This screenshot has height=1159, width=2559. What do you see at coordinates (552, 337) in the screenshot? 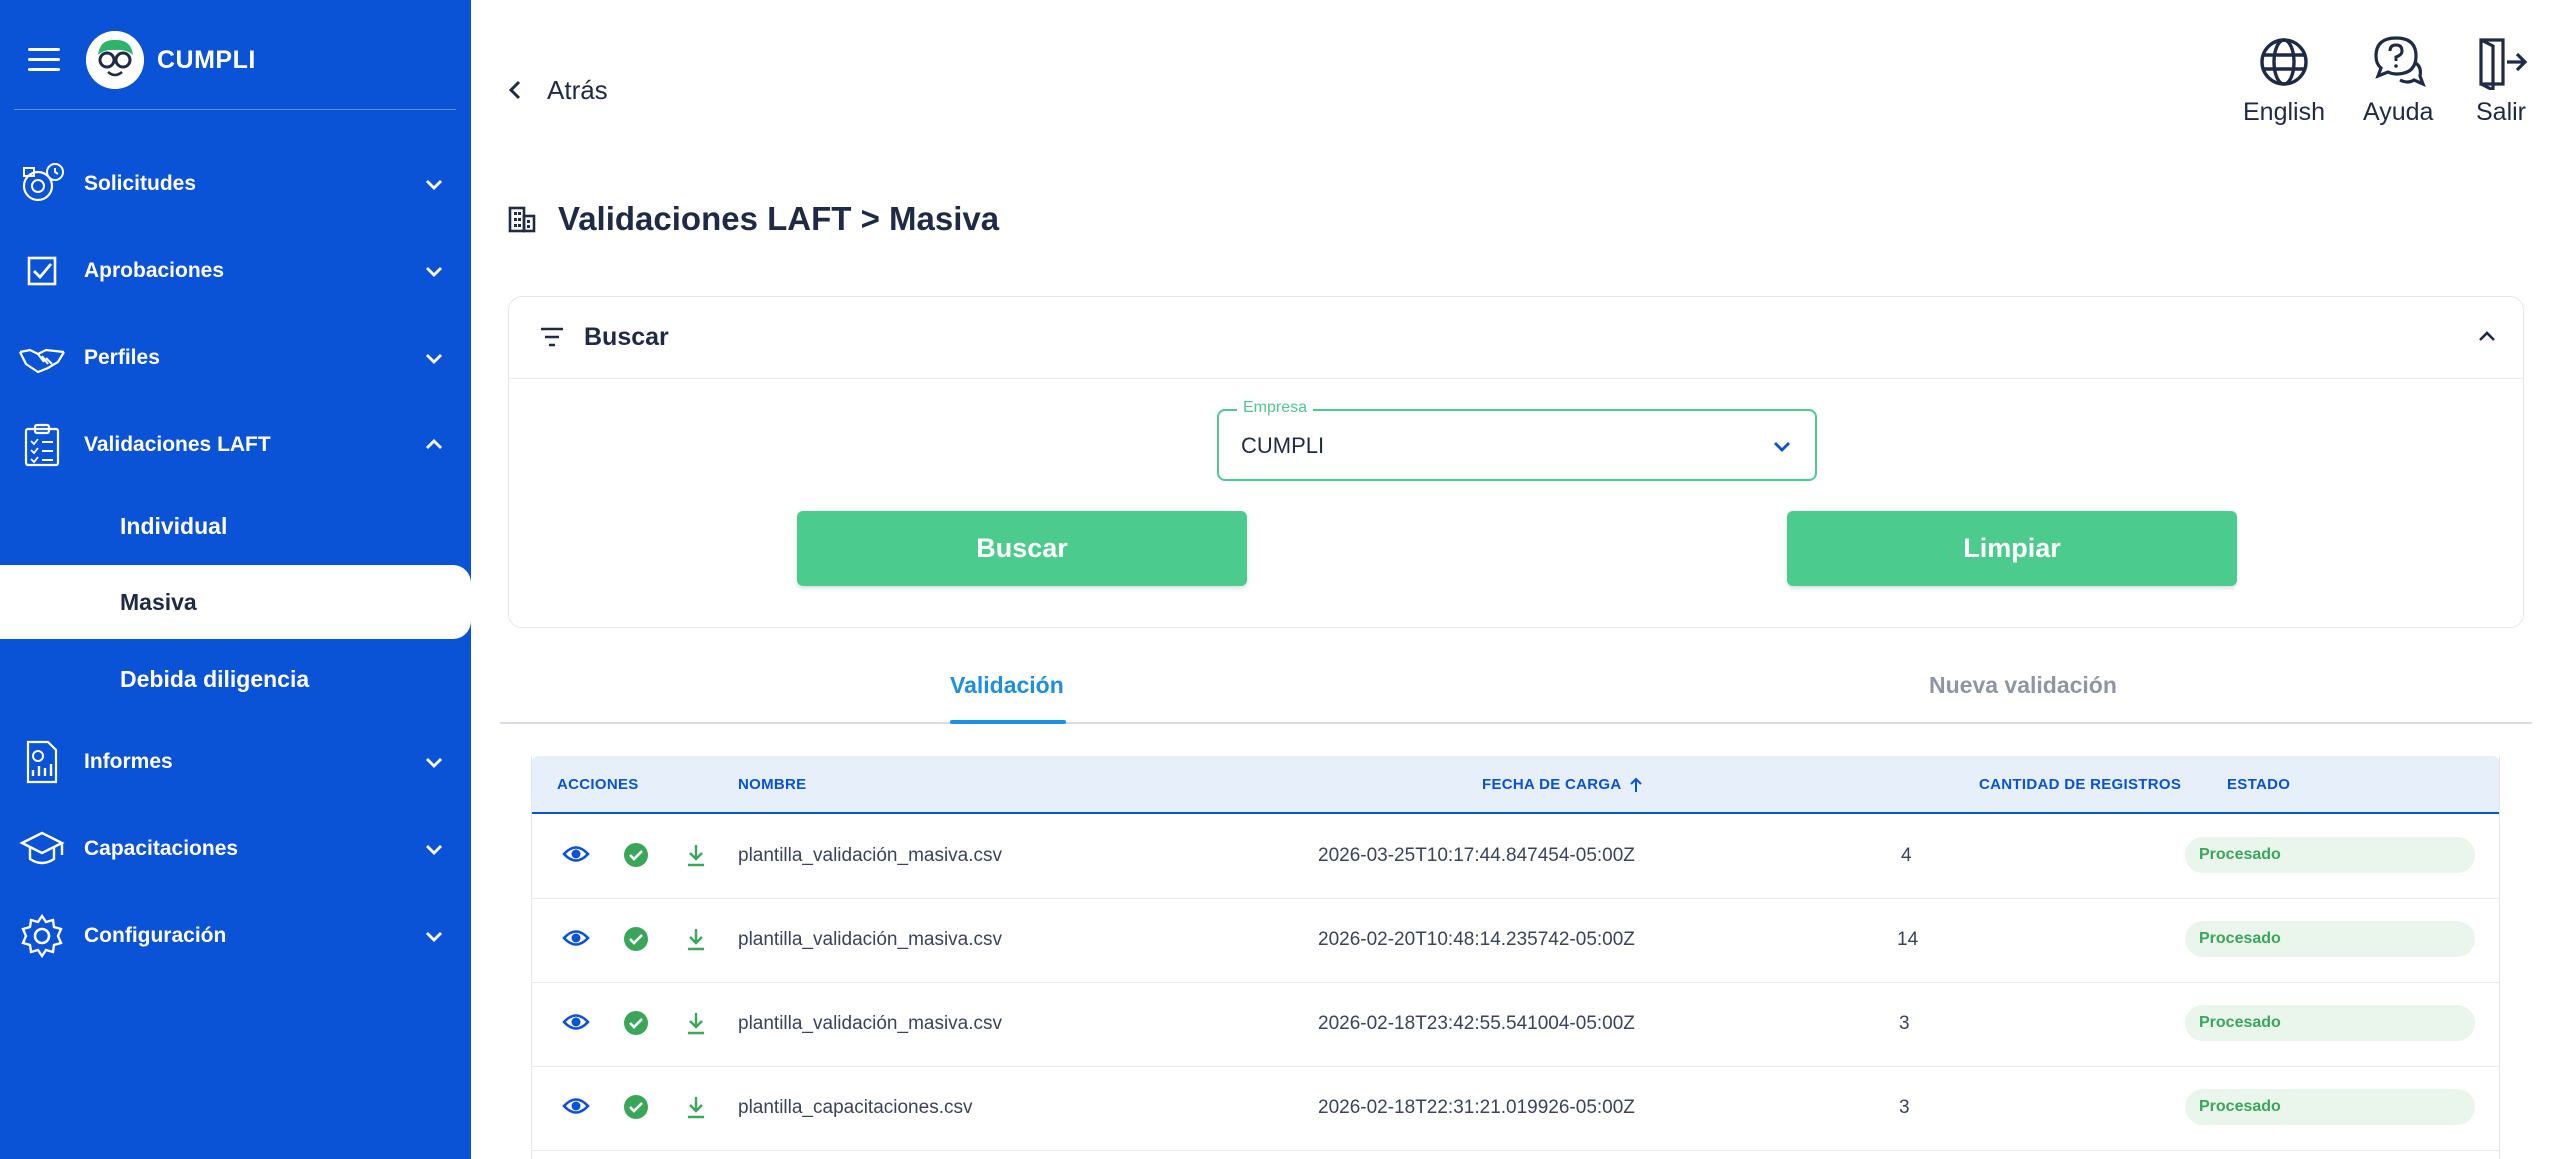
I see `filter-icon` at bounding box center [552, 337].